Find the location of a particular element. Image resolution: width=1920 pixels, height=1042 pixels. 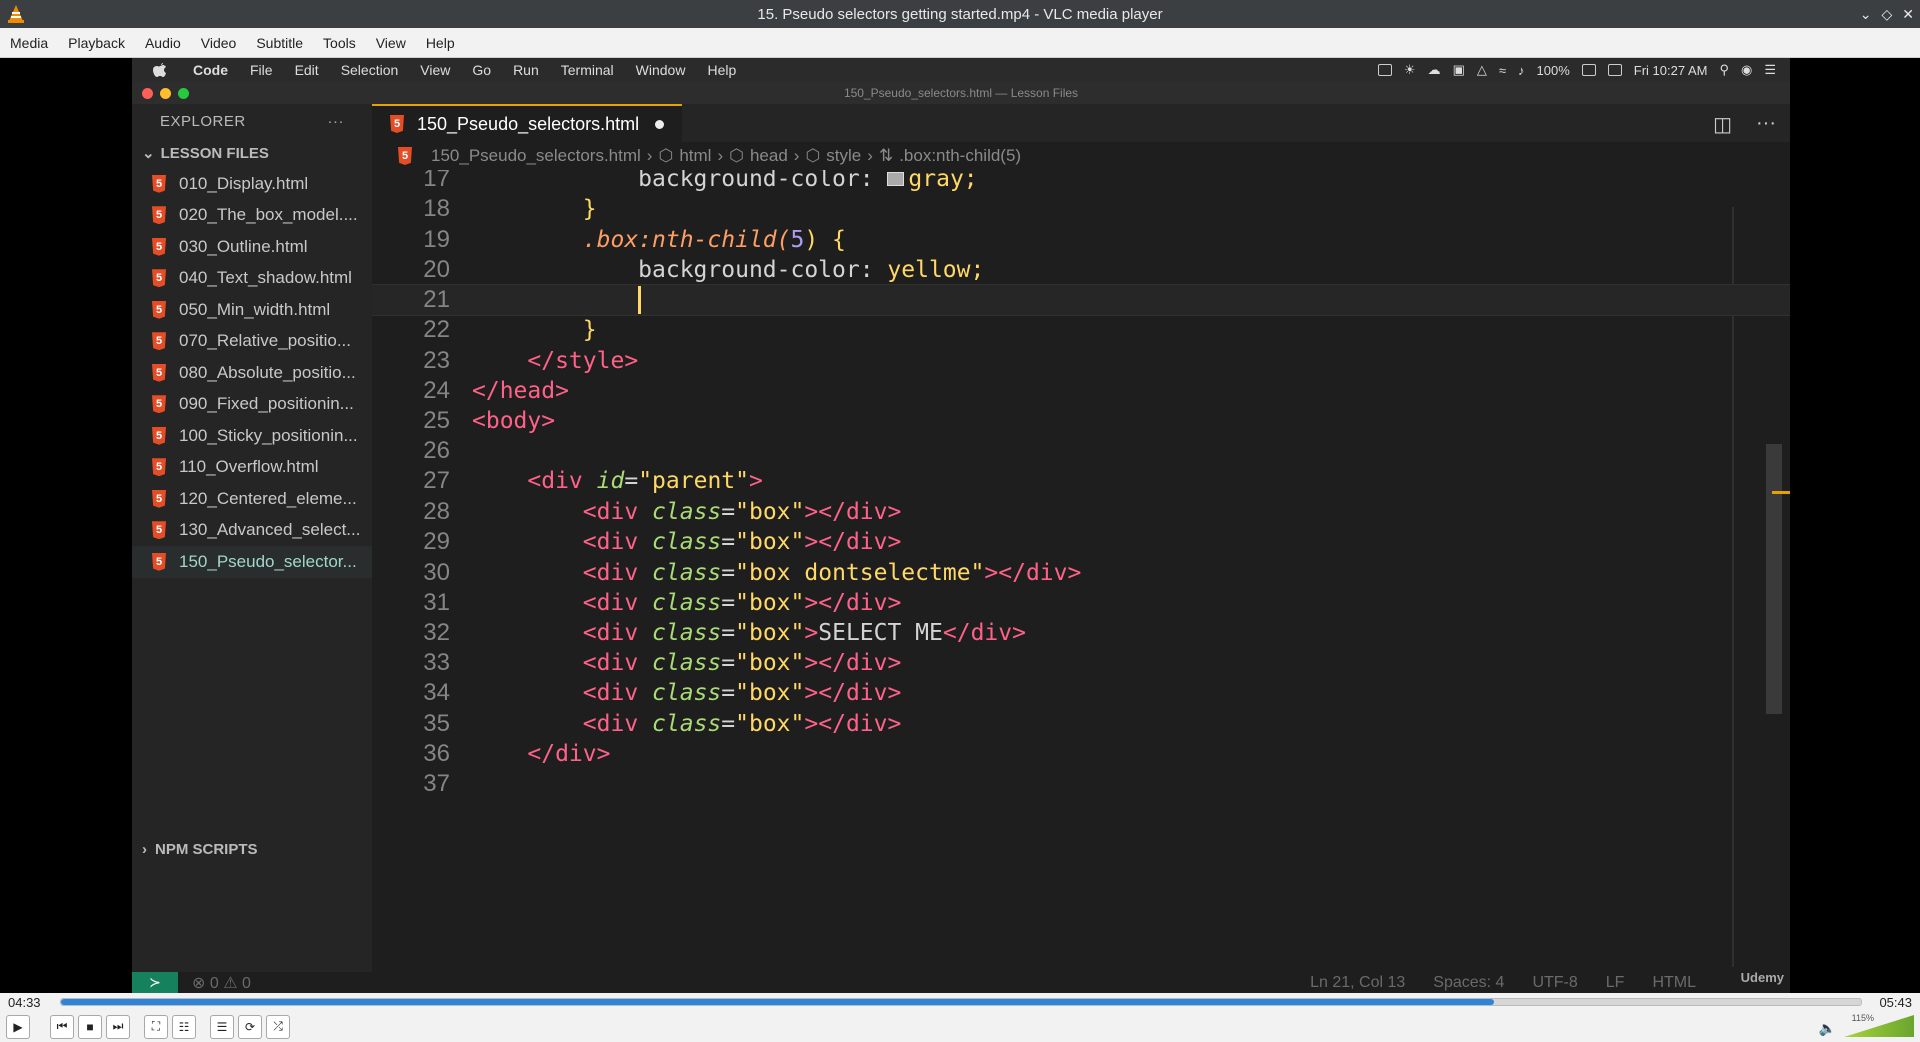

mac-menu-code: Code is located at coordinates (210, 70).